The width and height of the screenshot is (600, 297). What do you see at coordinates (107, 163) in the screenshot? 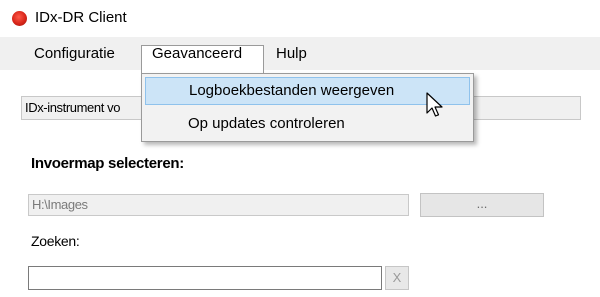
I see `input-folder-label: Invoermap selecteren:` at bounding box center [107, 163].